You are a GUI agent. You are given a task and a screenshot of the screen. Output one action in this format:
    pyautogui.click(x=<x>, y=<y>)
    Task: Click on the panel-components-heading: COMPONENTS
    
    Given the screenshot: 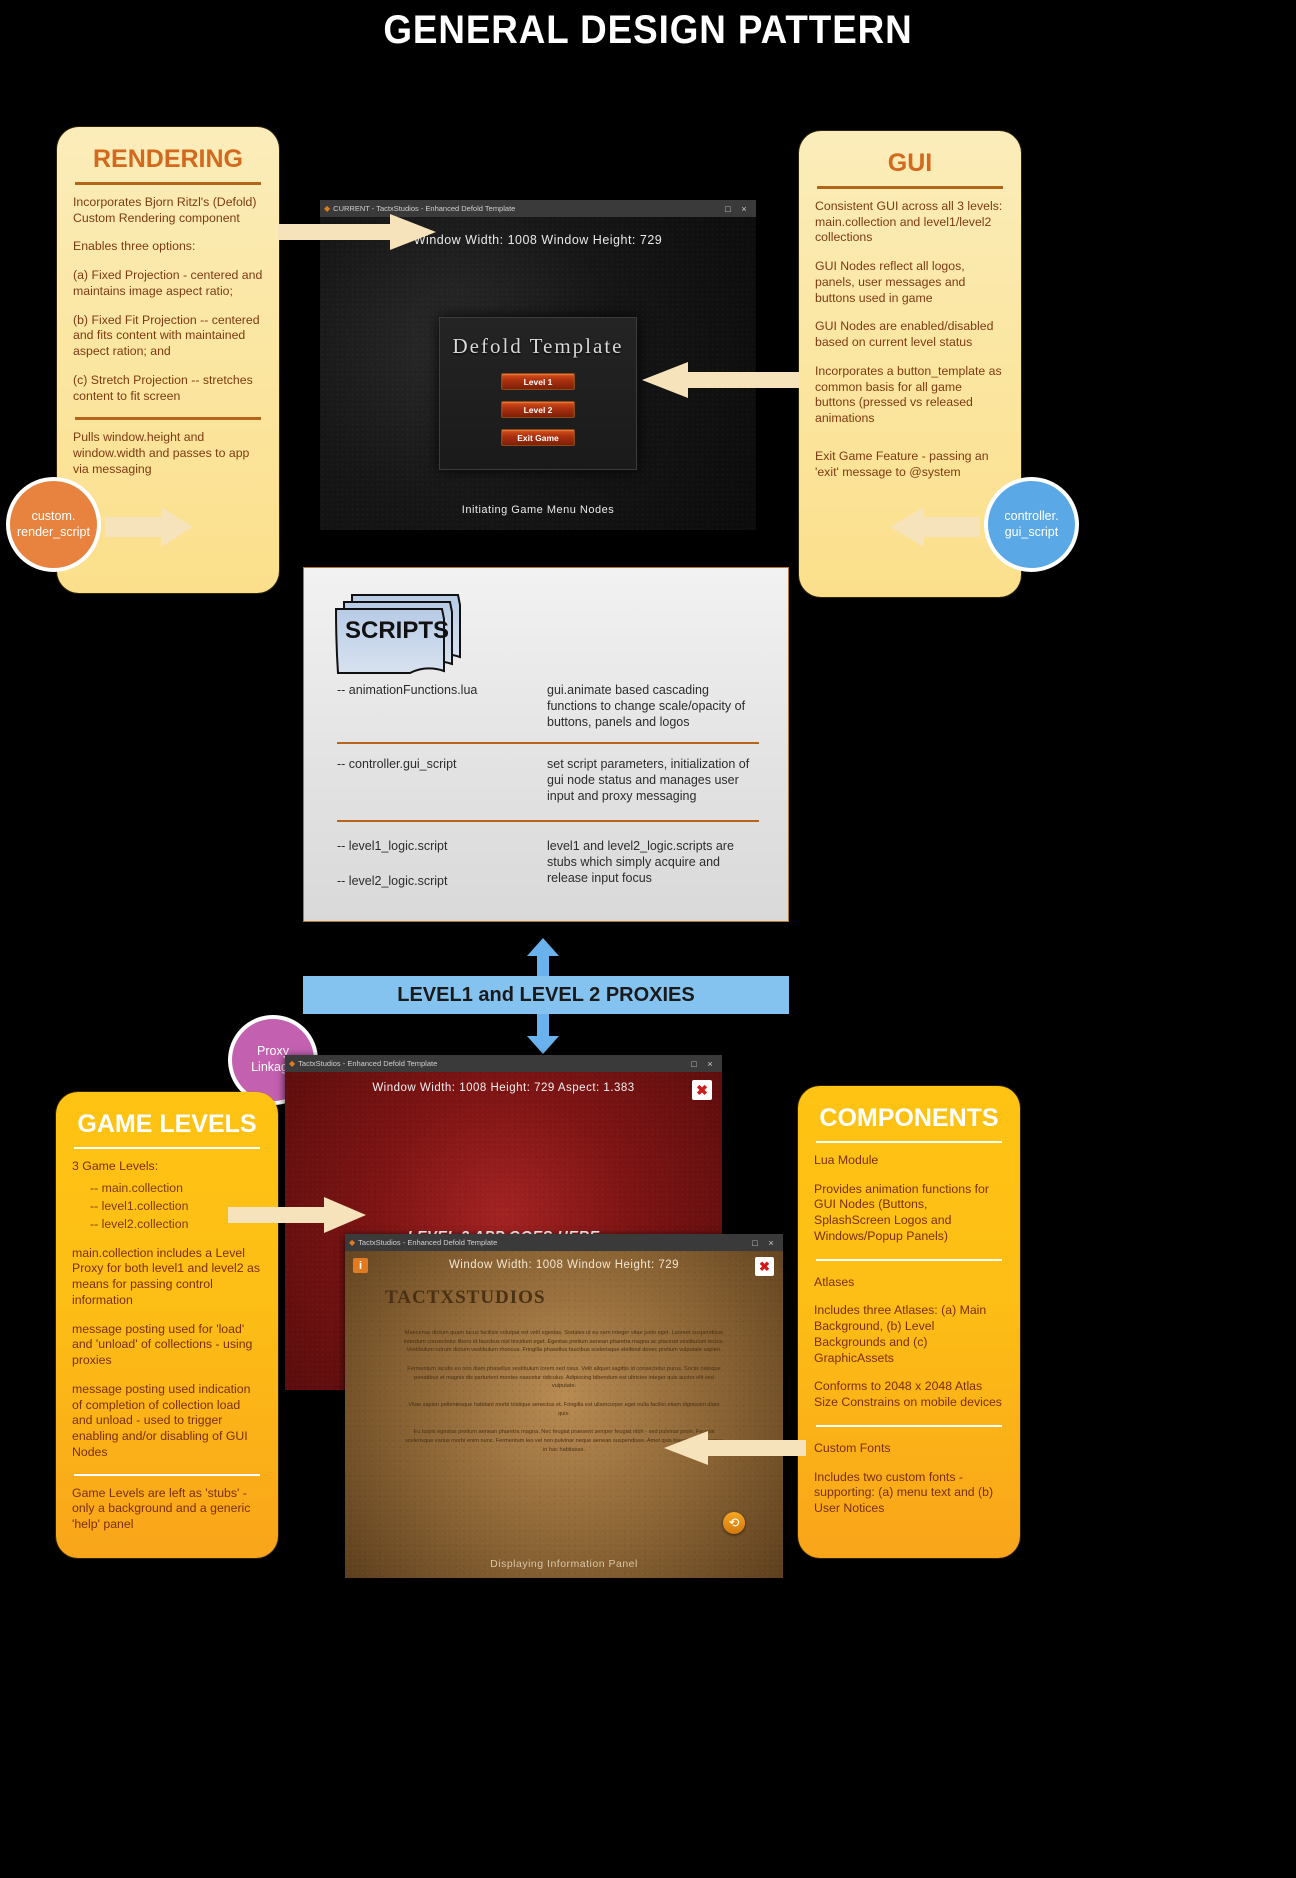 What is the action you would take?
    pyautogui.click(x=909, y=1118)
    